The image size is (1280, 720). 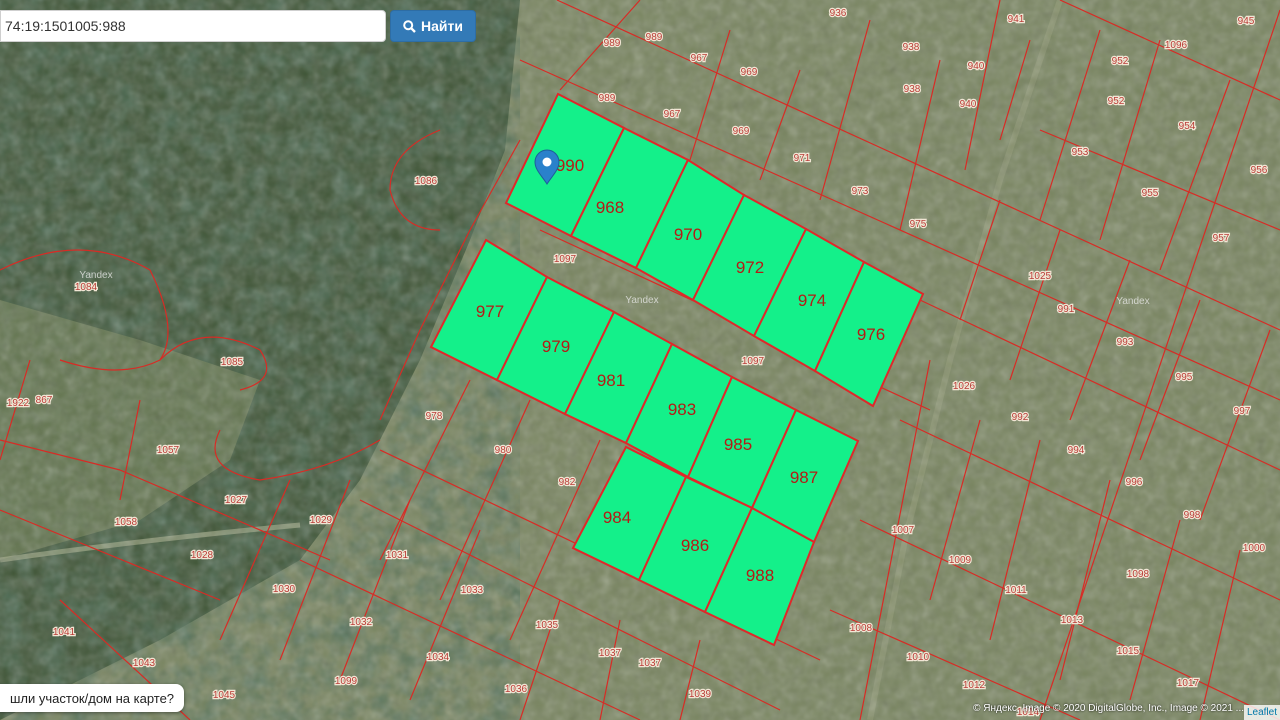 What do you see at coordinates (86, 287) in the screenshot?
I see `parcel-label: 1084` at bounding box center [86, 287].